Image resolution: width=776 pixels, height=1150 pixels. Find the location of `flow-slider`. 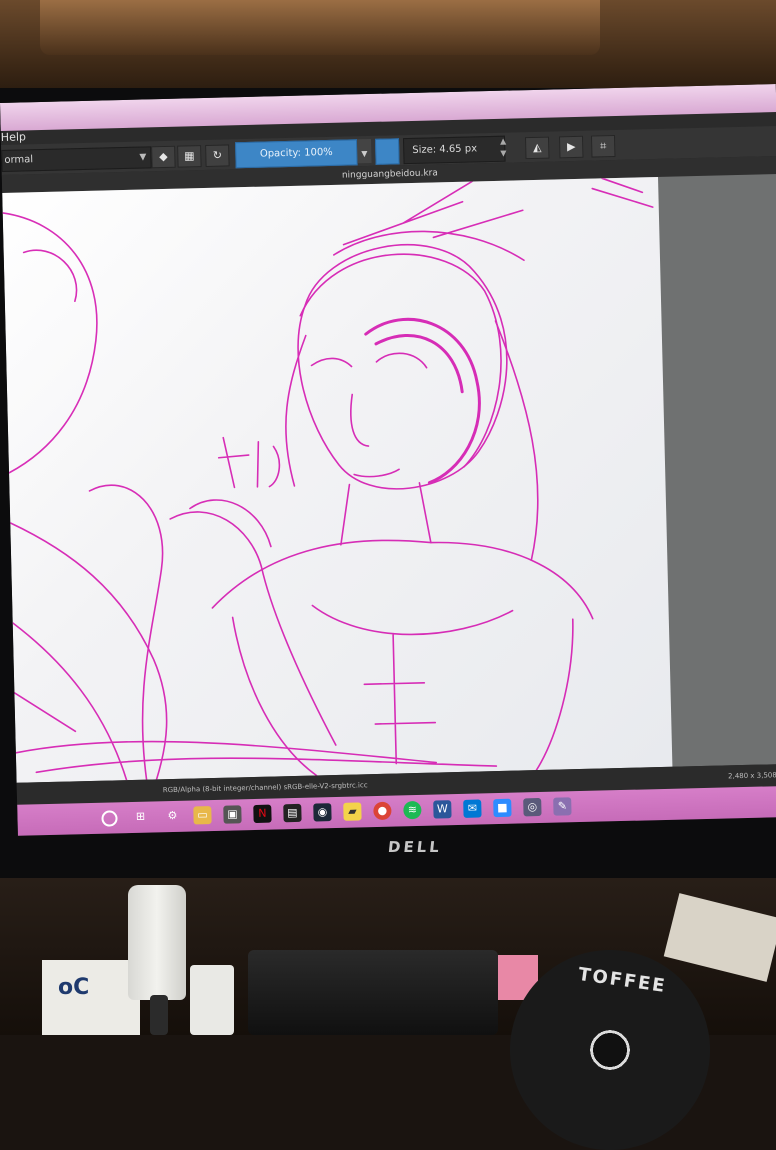

flow-slider is located at coordinates (387, 151).